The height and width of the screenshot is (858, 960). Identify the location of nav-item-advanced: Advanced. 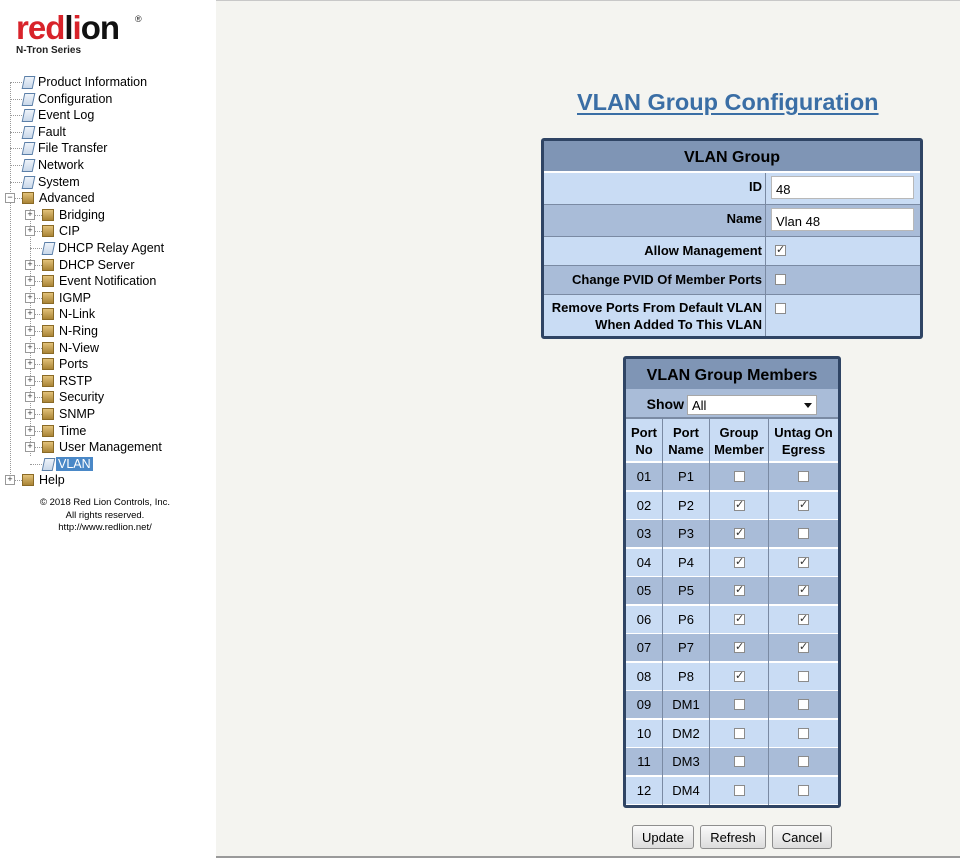
(59, 198).